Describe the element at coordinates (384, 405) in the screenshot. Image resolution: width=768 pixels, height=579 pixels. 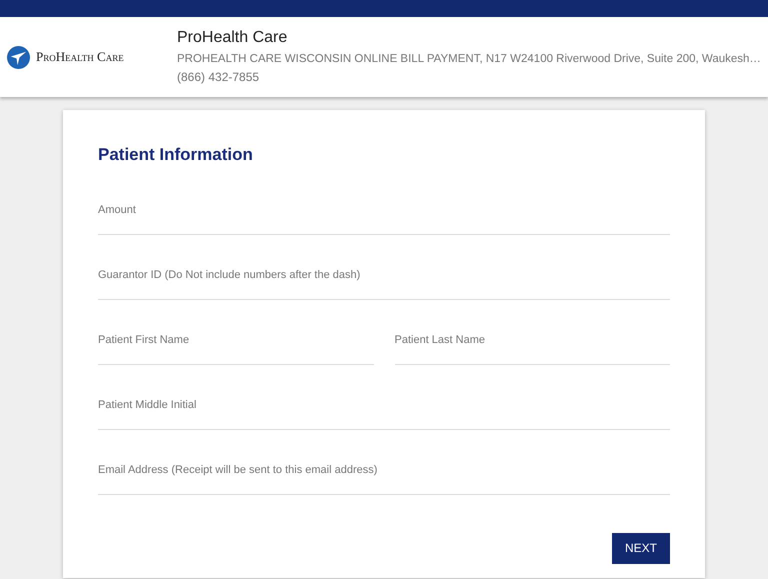
I see `input-field: Patient Middle Initial` at that location.